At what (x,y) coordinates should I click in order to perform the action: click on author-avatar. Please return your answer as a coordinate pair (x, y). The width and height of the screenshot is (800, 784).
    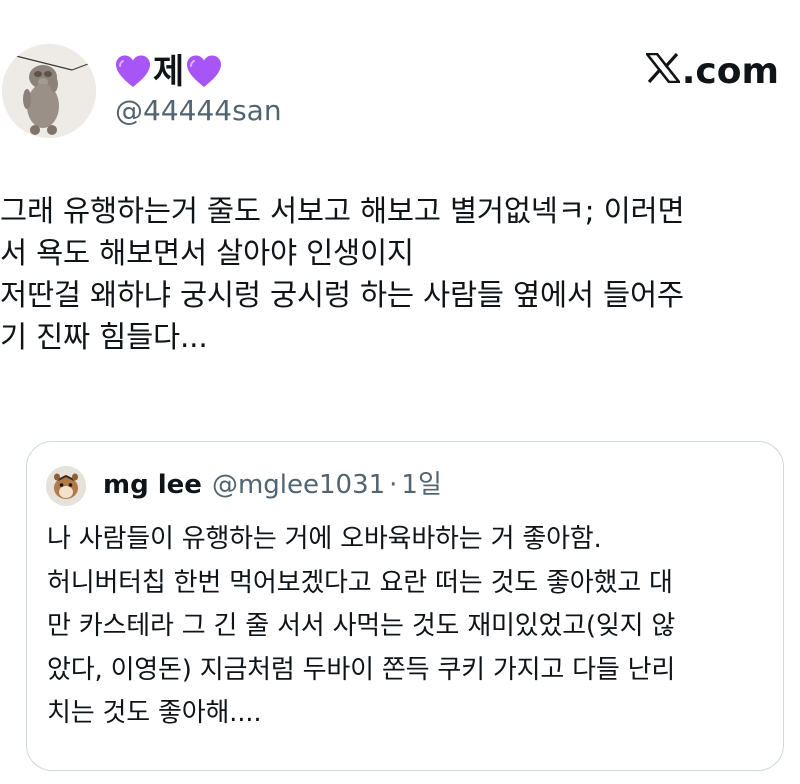
    Looking at the image, I should click on (49, 91).